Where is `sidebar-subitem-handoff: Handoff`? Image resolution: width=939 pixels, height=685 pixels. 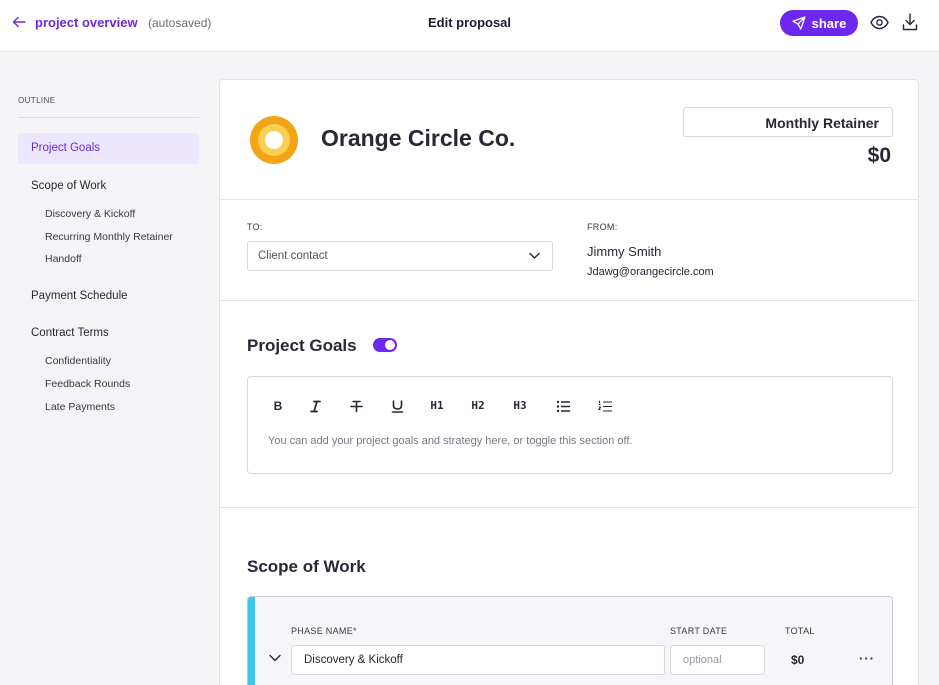
sidebar-subitem-handoff: Handoff is located at coordinates (63, 259).